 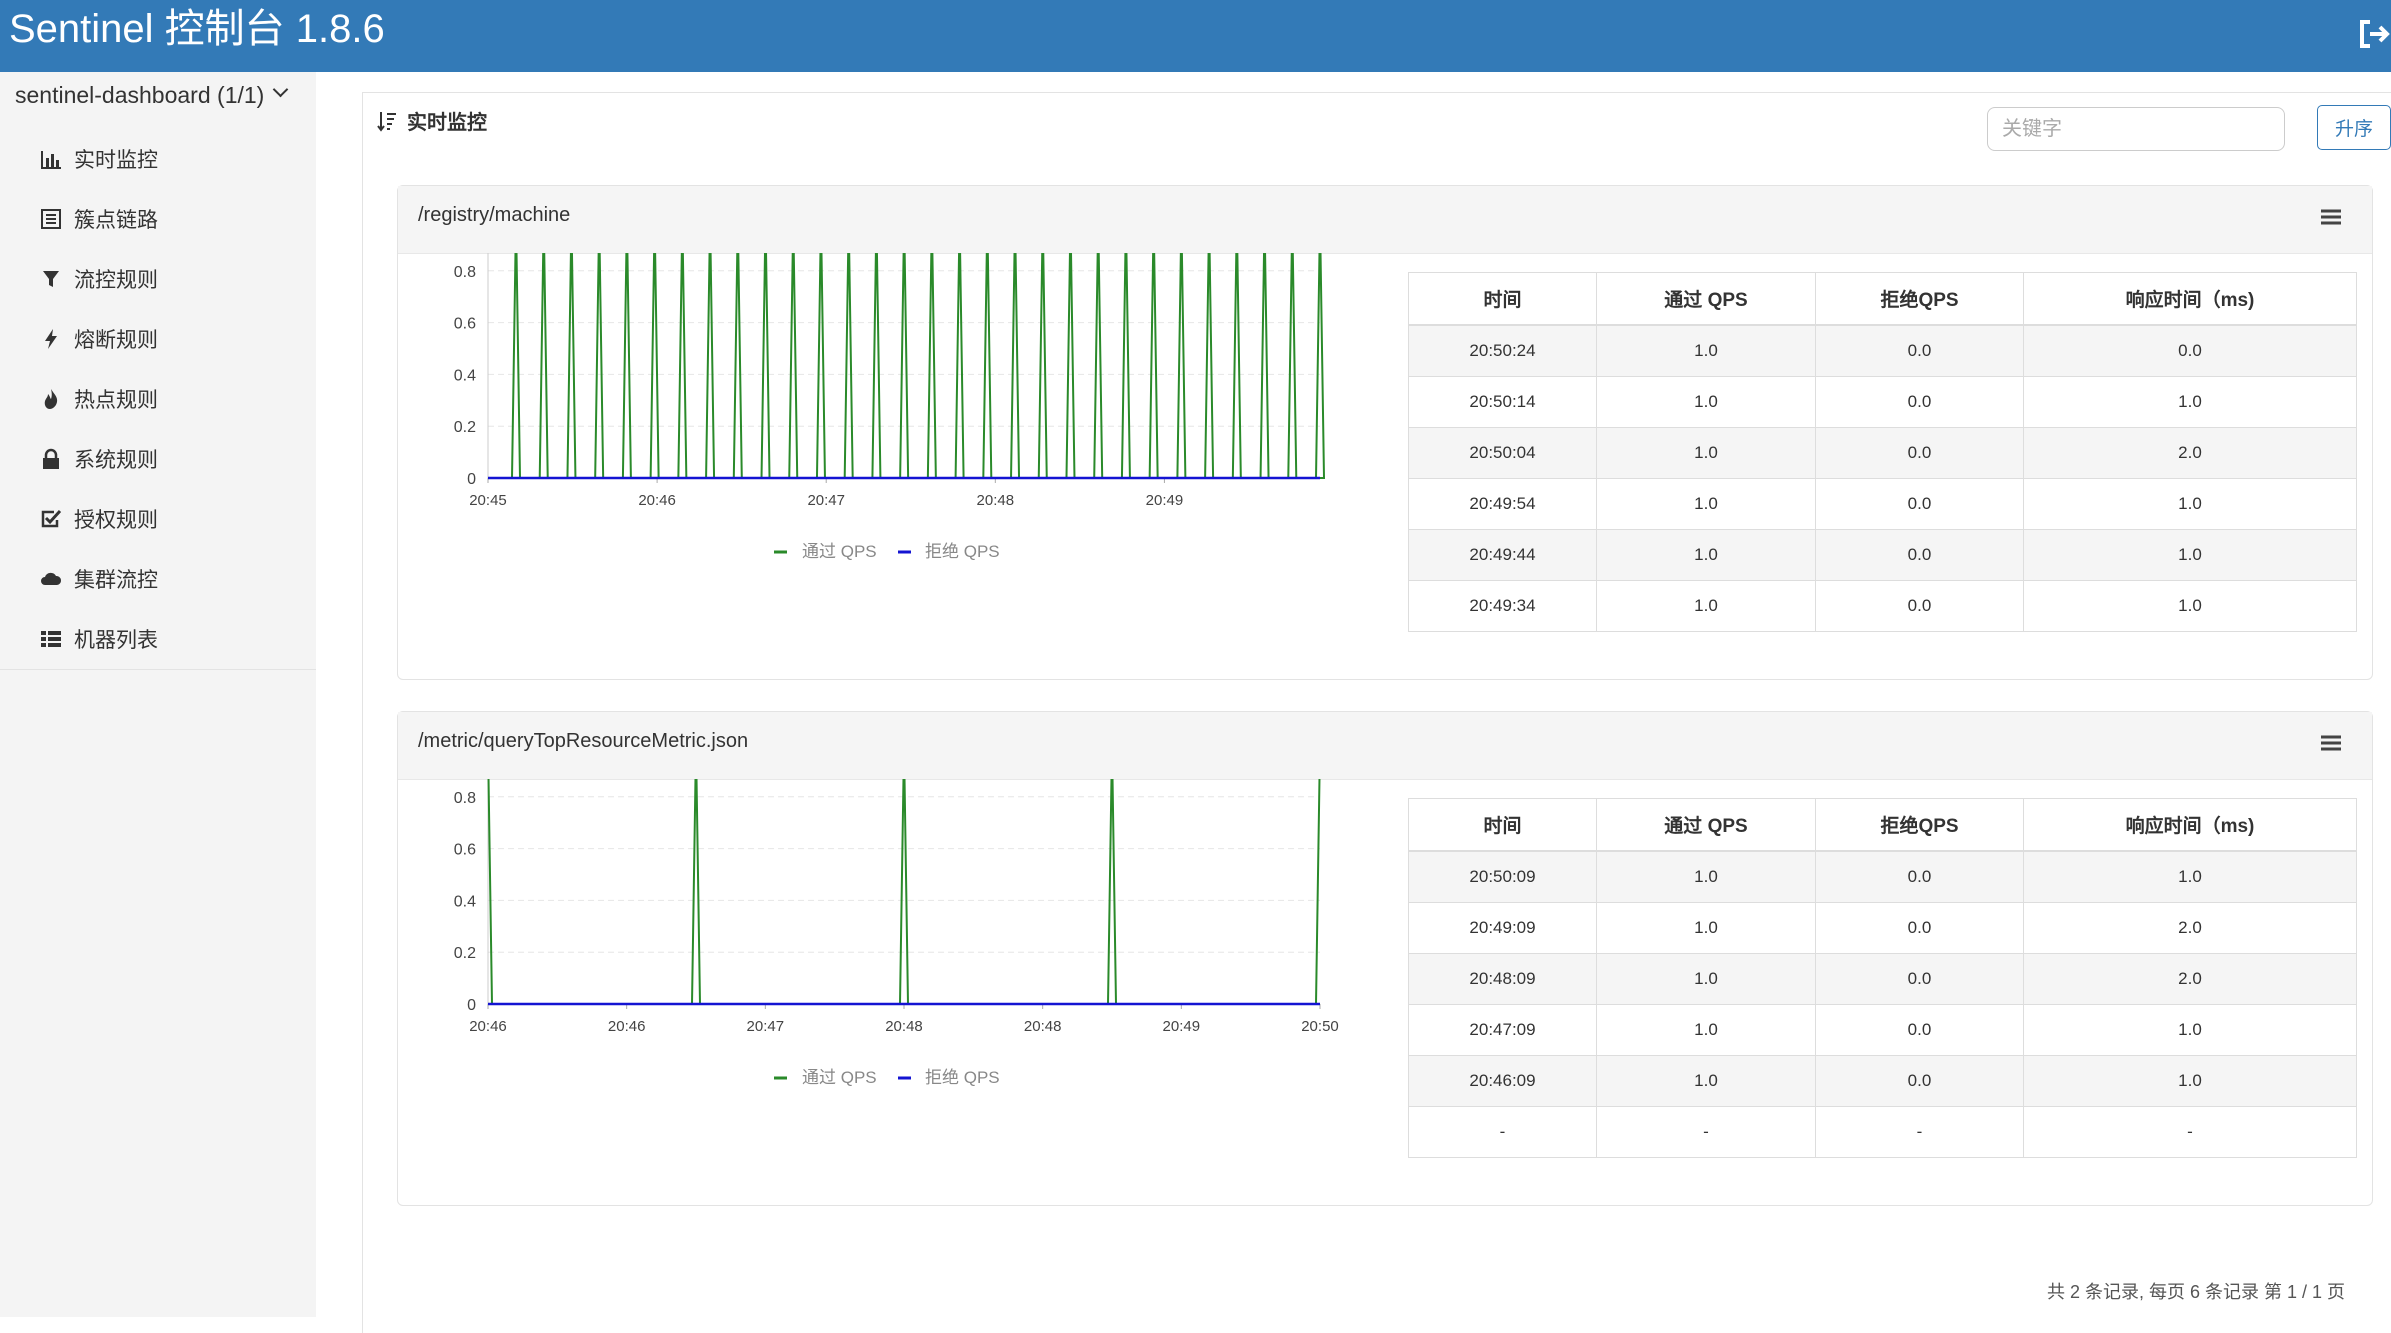 What do you see at coordinates (1502, 606) in the screenshot?
I see `cell-time: 20:49:34` at bounding box center [1502, 606].